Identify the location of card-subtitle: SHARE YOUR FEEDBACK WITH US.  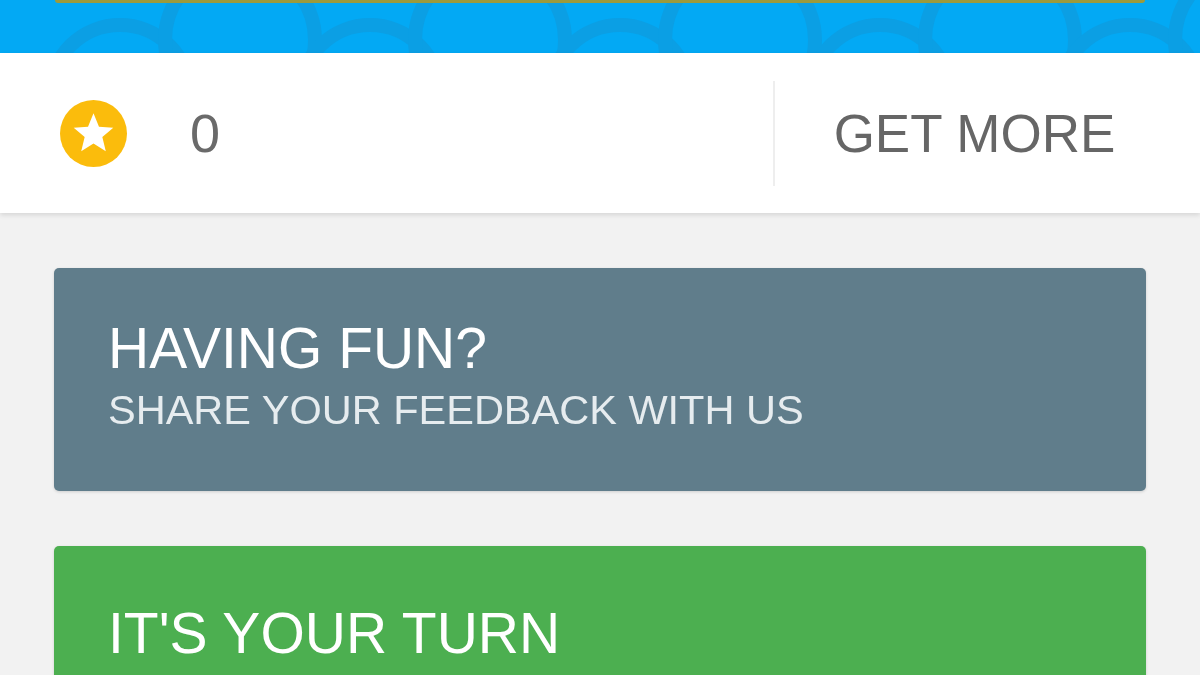
(456, 410).